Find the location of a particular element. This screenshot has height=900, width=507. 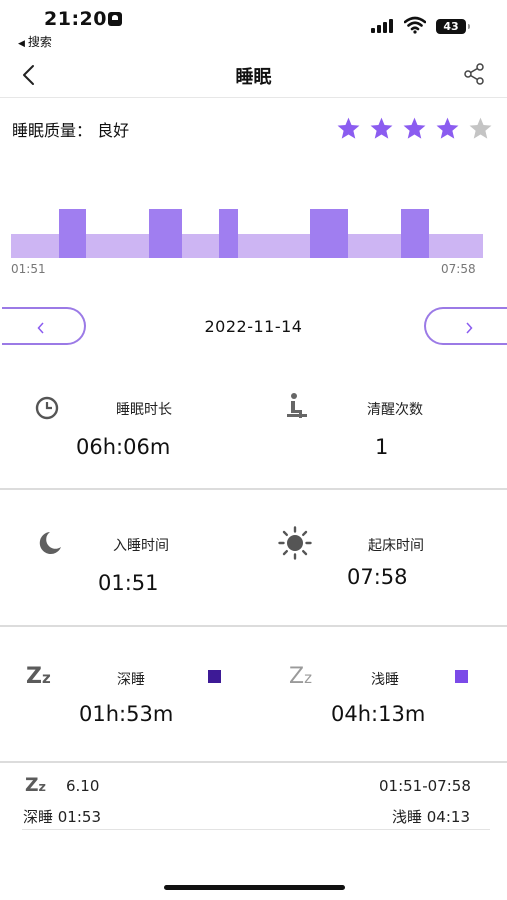

wake-person-icon is located at coordinates (297, 405).